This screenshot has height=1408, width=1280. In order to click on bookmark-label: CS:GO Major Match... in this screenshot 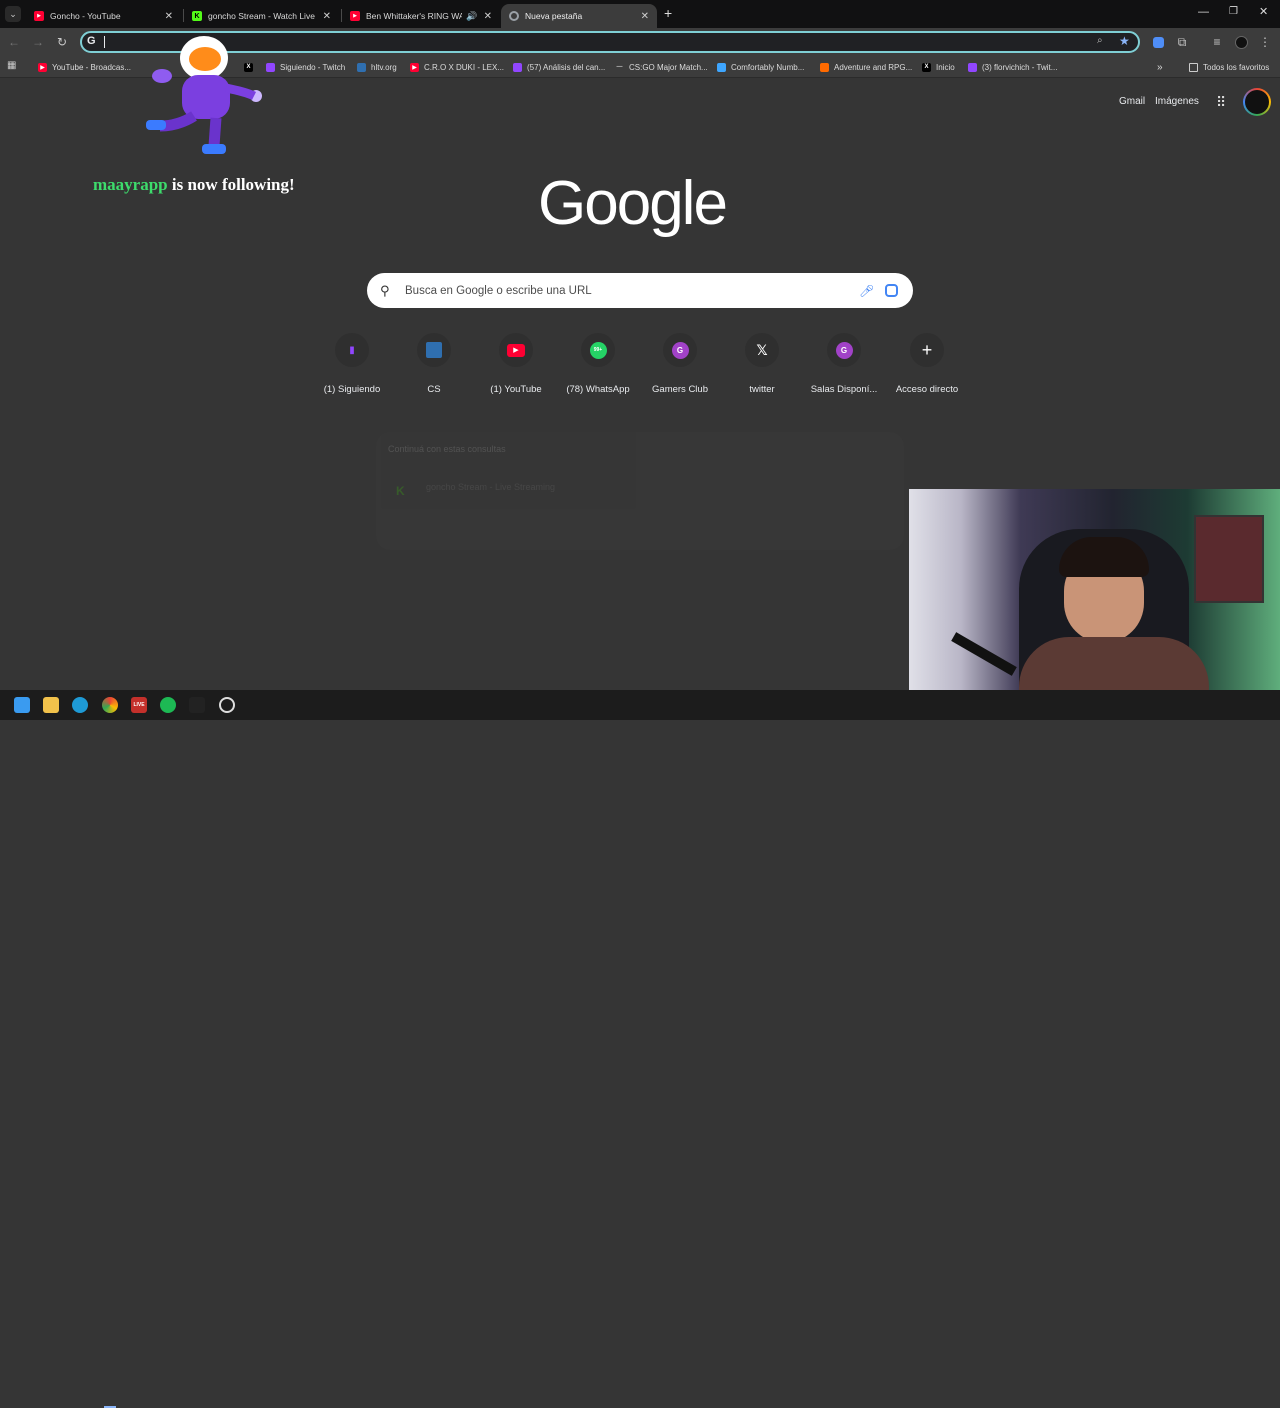, I will do `click(668, 67)`.